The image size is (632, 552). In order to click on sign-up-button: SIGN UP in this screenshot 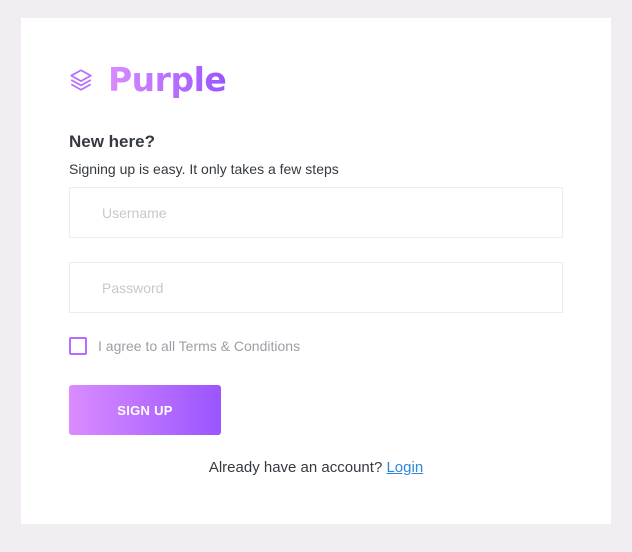, I will do `click(145, 410)`.